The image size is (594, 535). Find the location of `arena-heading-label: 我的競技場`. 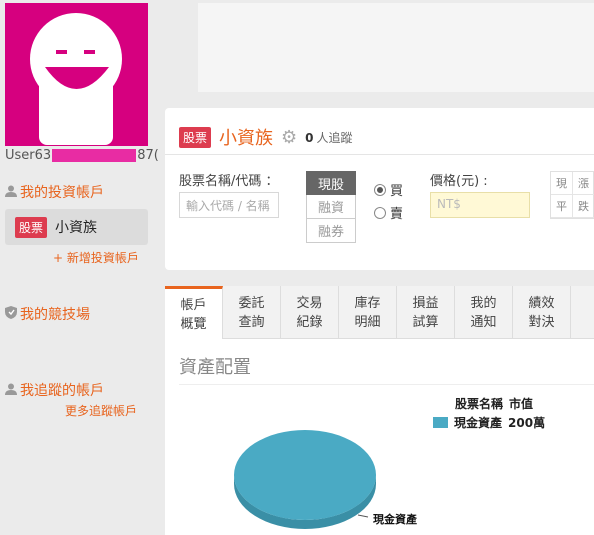

arena-heading-label: 我的競技場 is located at coordinates (55, 315).